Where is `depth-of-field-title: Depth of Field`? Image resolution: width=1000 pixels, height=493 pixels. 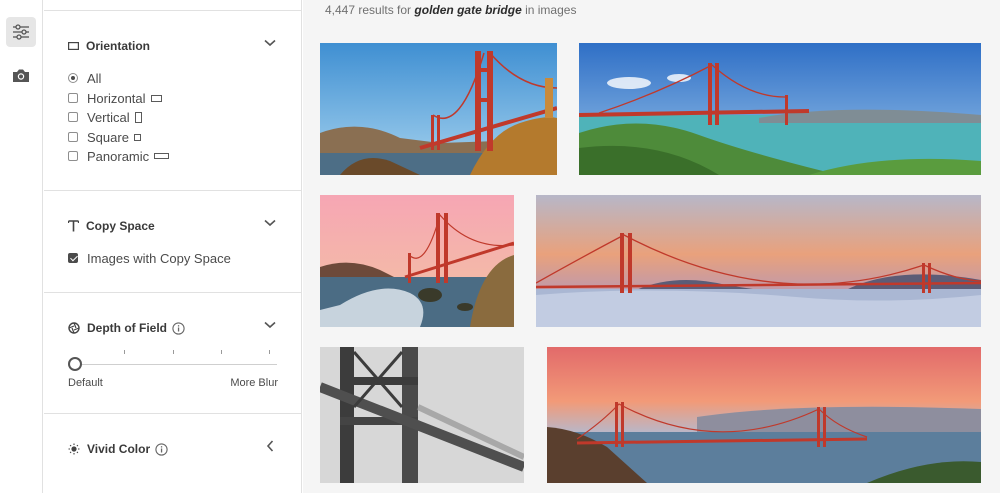
depth-of-field-title: Depth of Field is located at coordinates (127, 328).